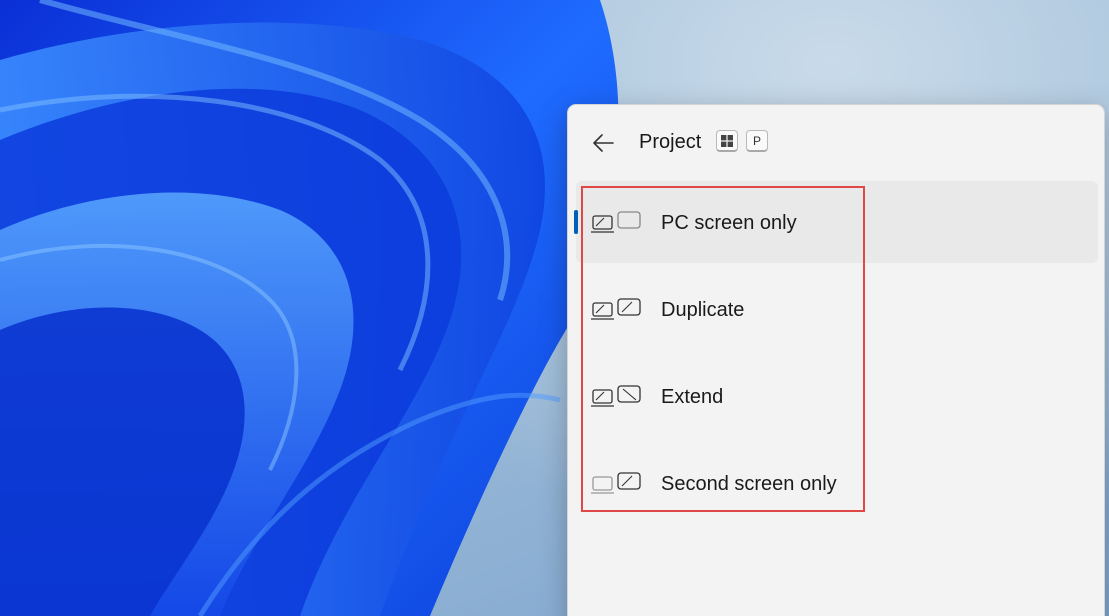  Describe the element at coordinates (836, 222) in the screenshot. I see `option-pc-screen-only: PC screen only` at that location.